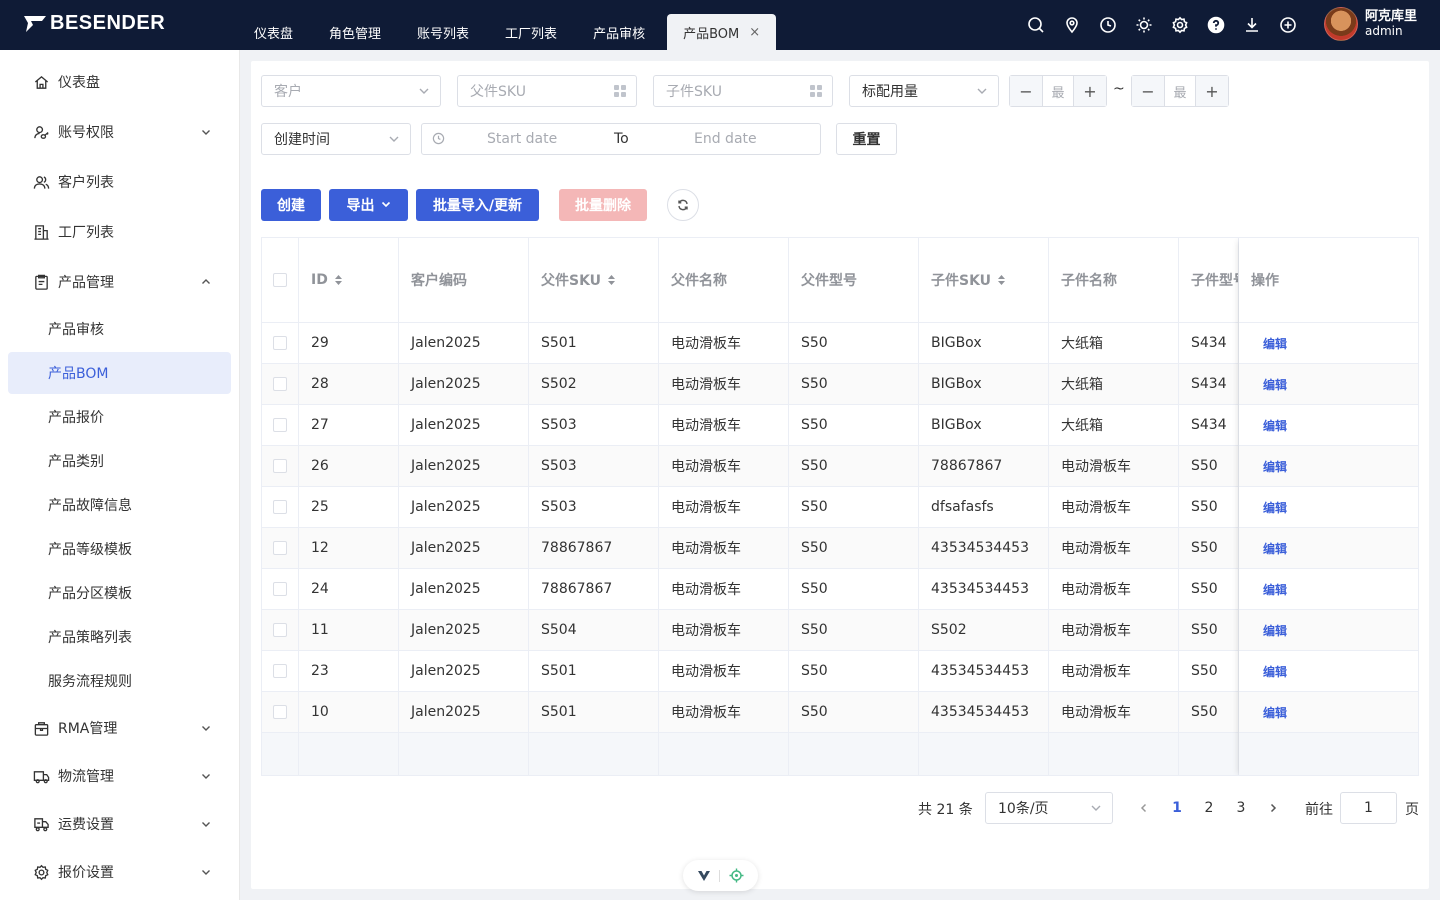 The width and height of the screenshot is (1440, 900). I want to click on target-icon, so click(736, 875).